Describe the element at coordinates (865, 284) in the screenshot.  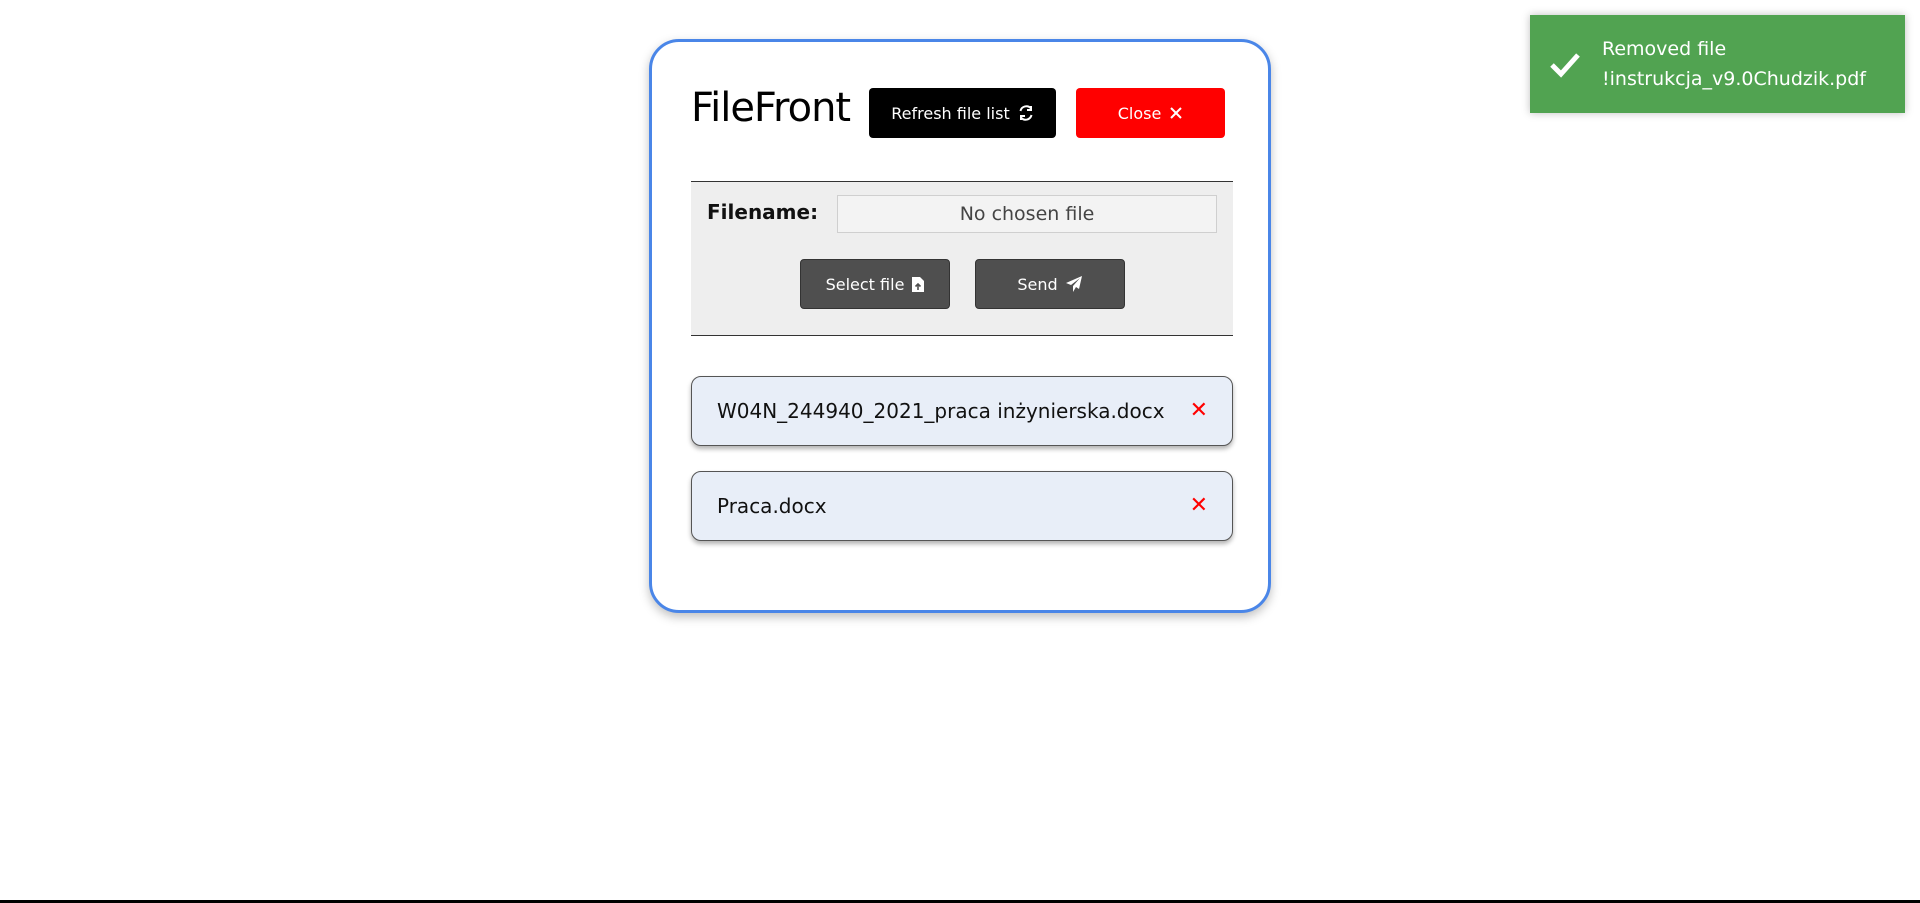
I see `select-file-label: Select file` at that location.